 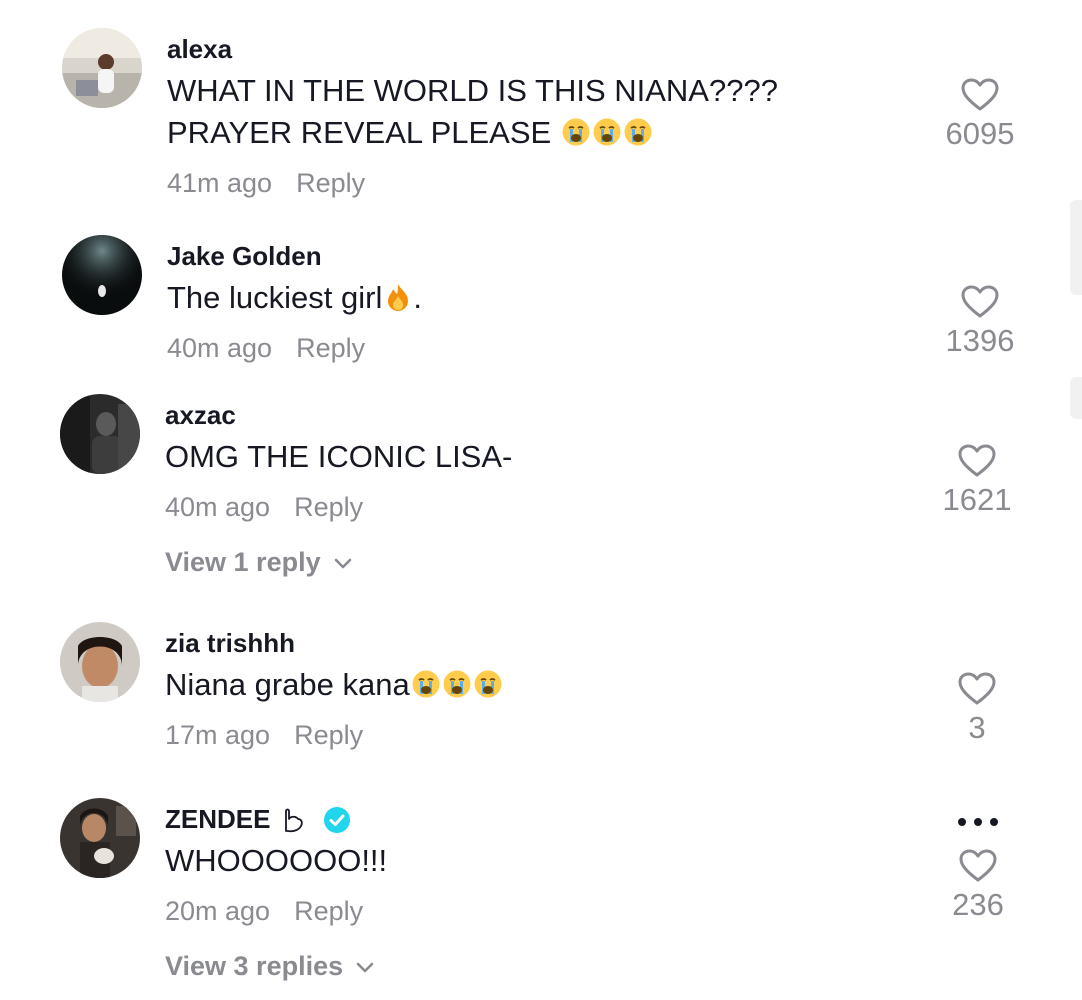 I want to click on like-count: 236, so click(x=978, y=904).